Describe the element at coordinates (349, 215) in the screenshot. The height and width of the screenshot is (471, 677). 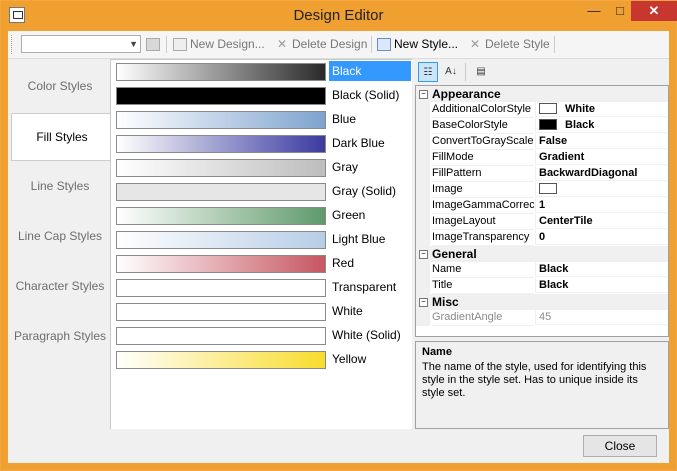
I see `fill-style-name: Green` at that location.